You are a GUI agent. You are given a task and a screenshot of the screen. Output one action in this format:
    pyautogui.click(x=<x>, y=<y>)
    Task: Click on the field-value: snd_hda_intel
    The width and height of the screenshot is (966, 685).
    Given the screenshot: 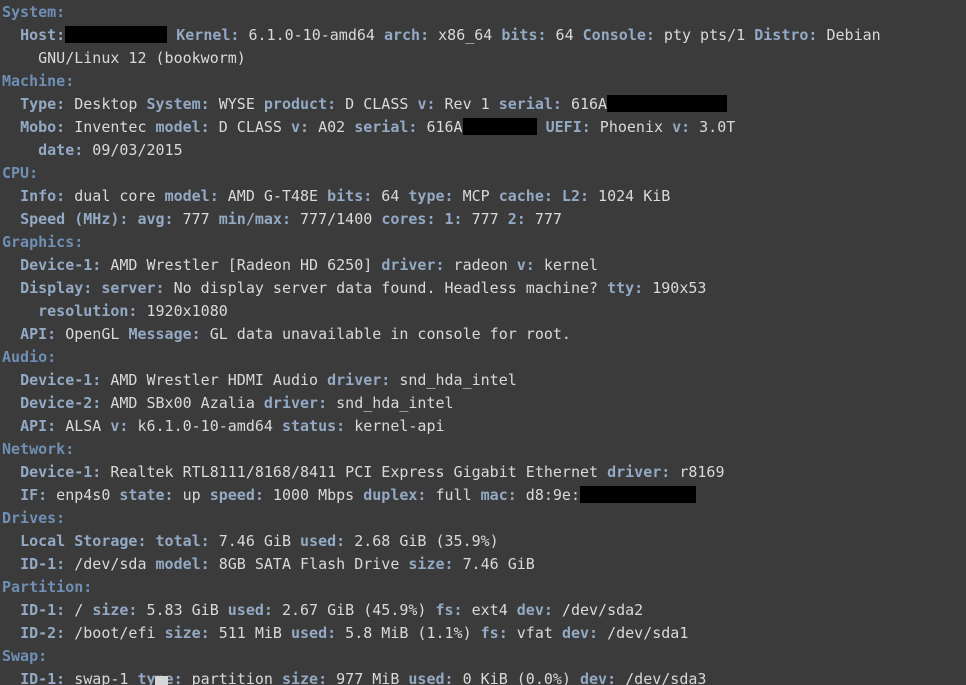 What is the action you would take?
    pyautogui.click(x=390, y=403)
    